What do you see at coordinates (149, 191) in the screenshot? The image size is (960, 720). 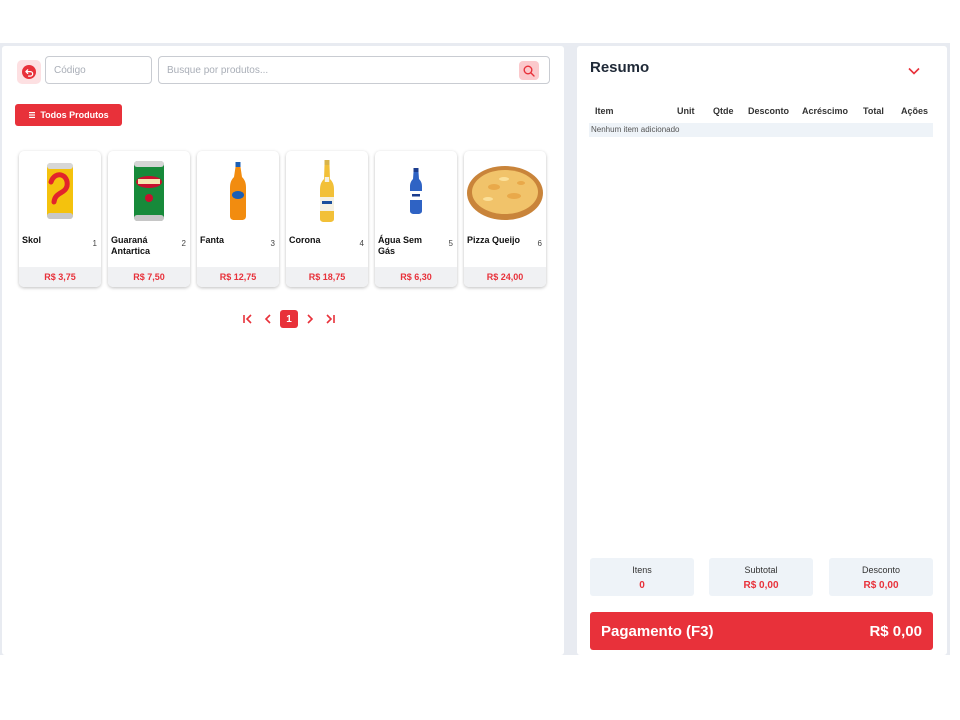 I see `guarana-can-image` at bounding box center [149, 191].